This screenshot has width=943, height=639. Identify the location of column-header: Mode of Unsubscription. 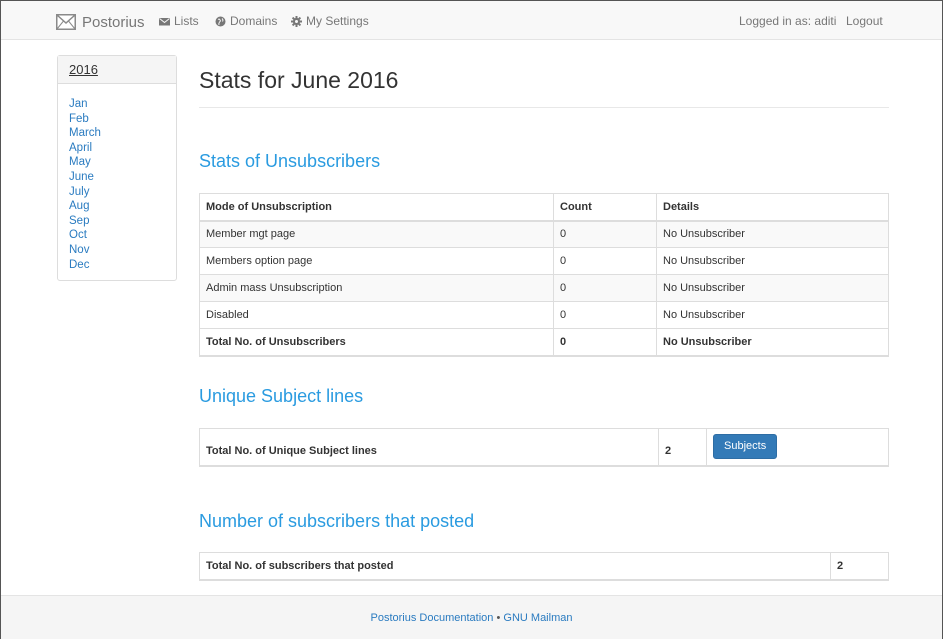
(376, 207).